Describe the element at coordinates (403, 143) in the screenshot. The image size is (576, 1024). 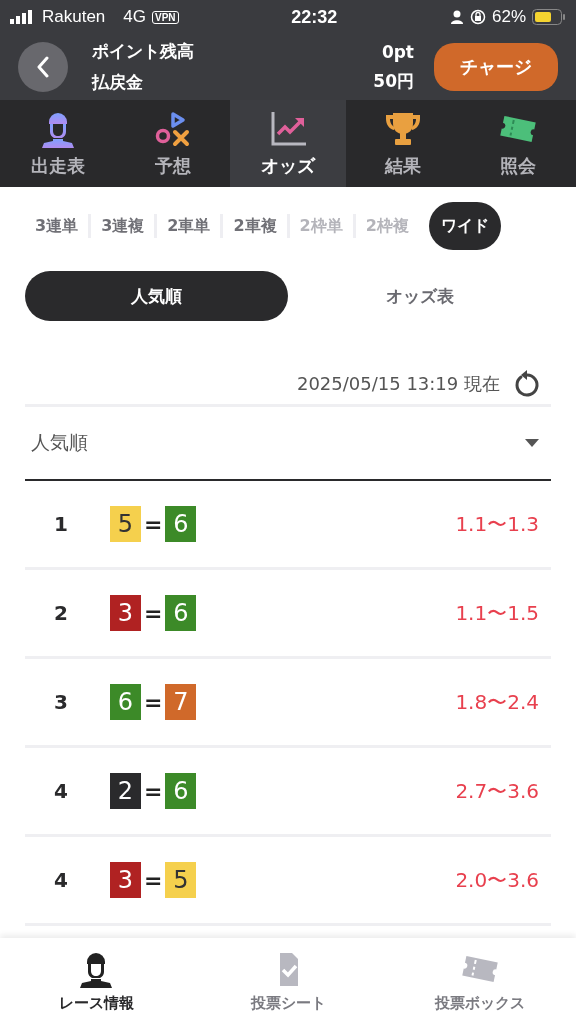
I see `nav-tab: 結果` at that location.